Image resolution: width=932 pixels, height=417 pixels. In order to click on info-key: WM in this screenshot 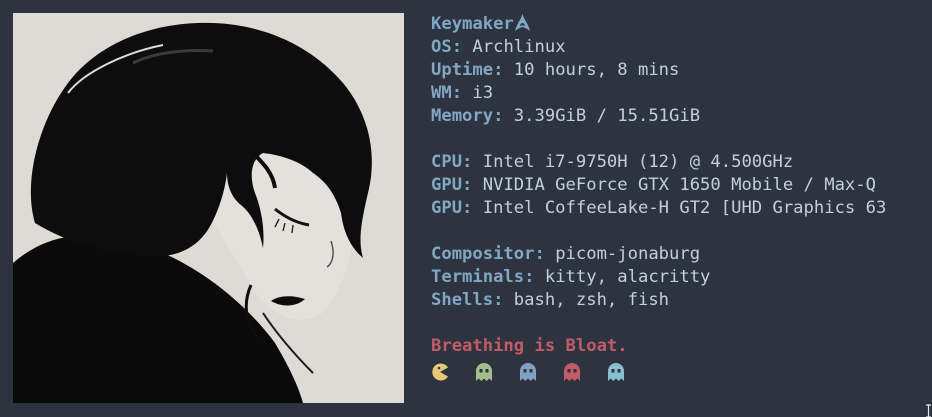, I will do `click(441, 93)`.